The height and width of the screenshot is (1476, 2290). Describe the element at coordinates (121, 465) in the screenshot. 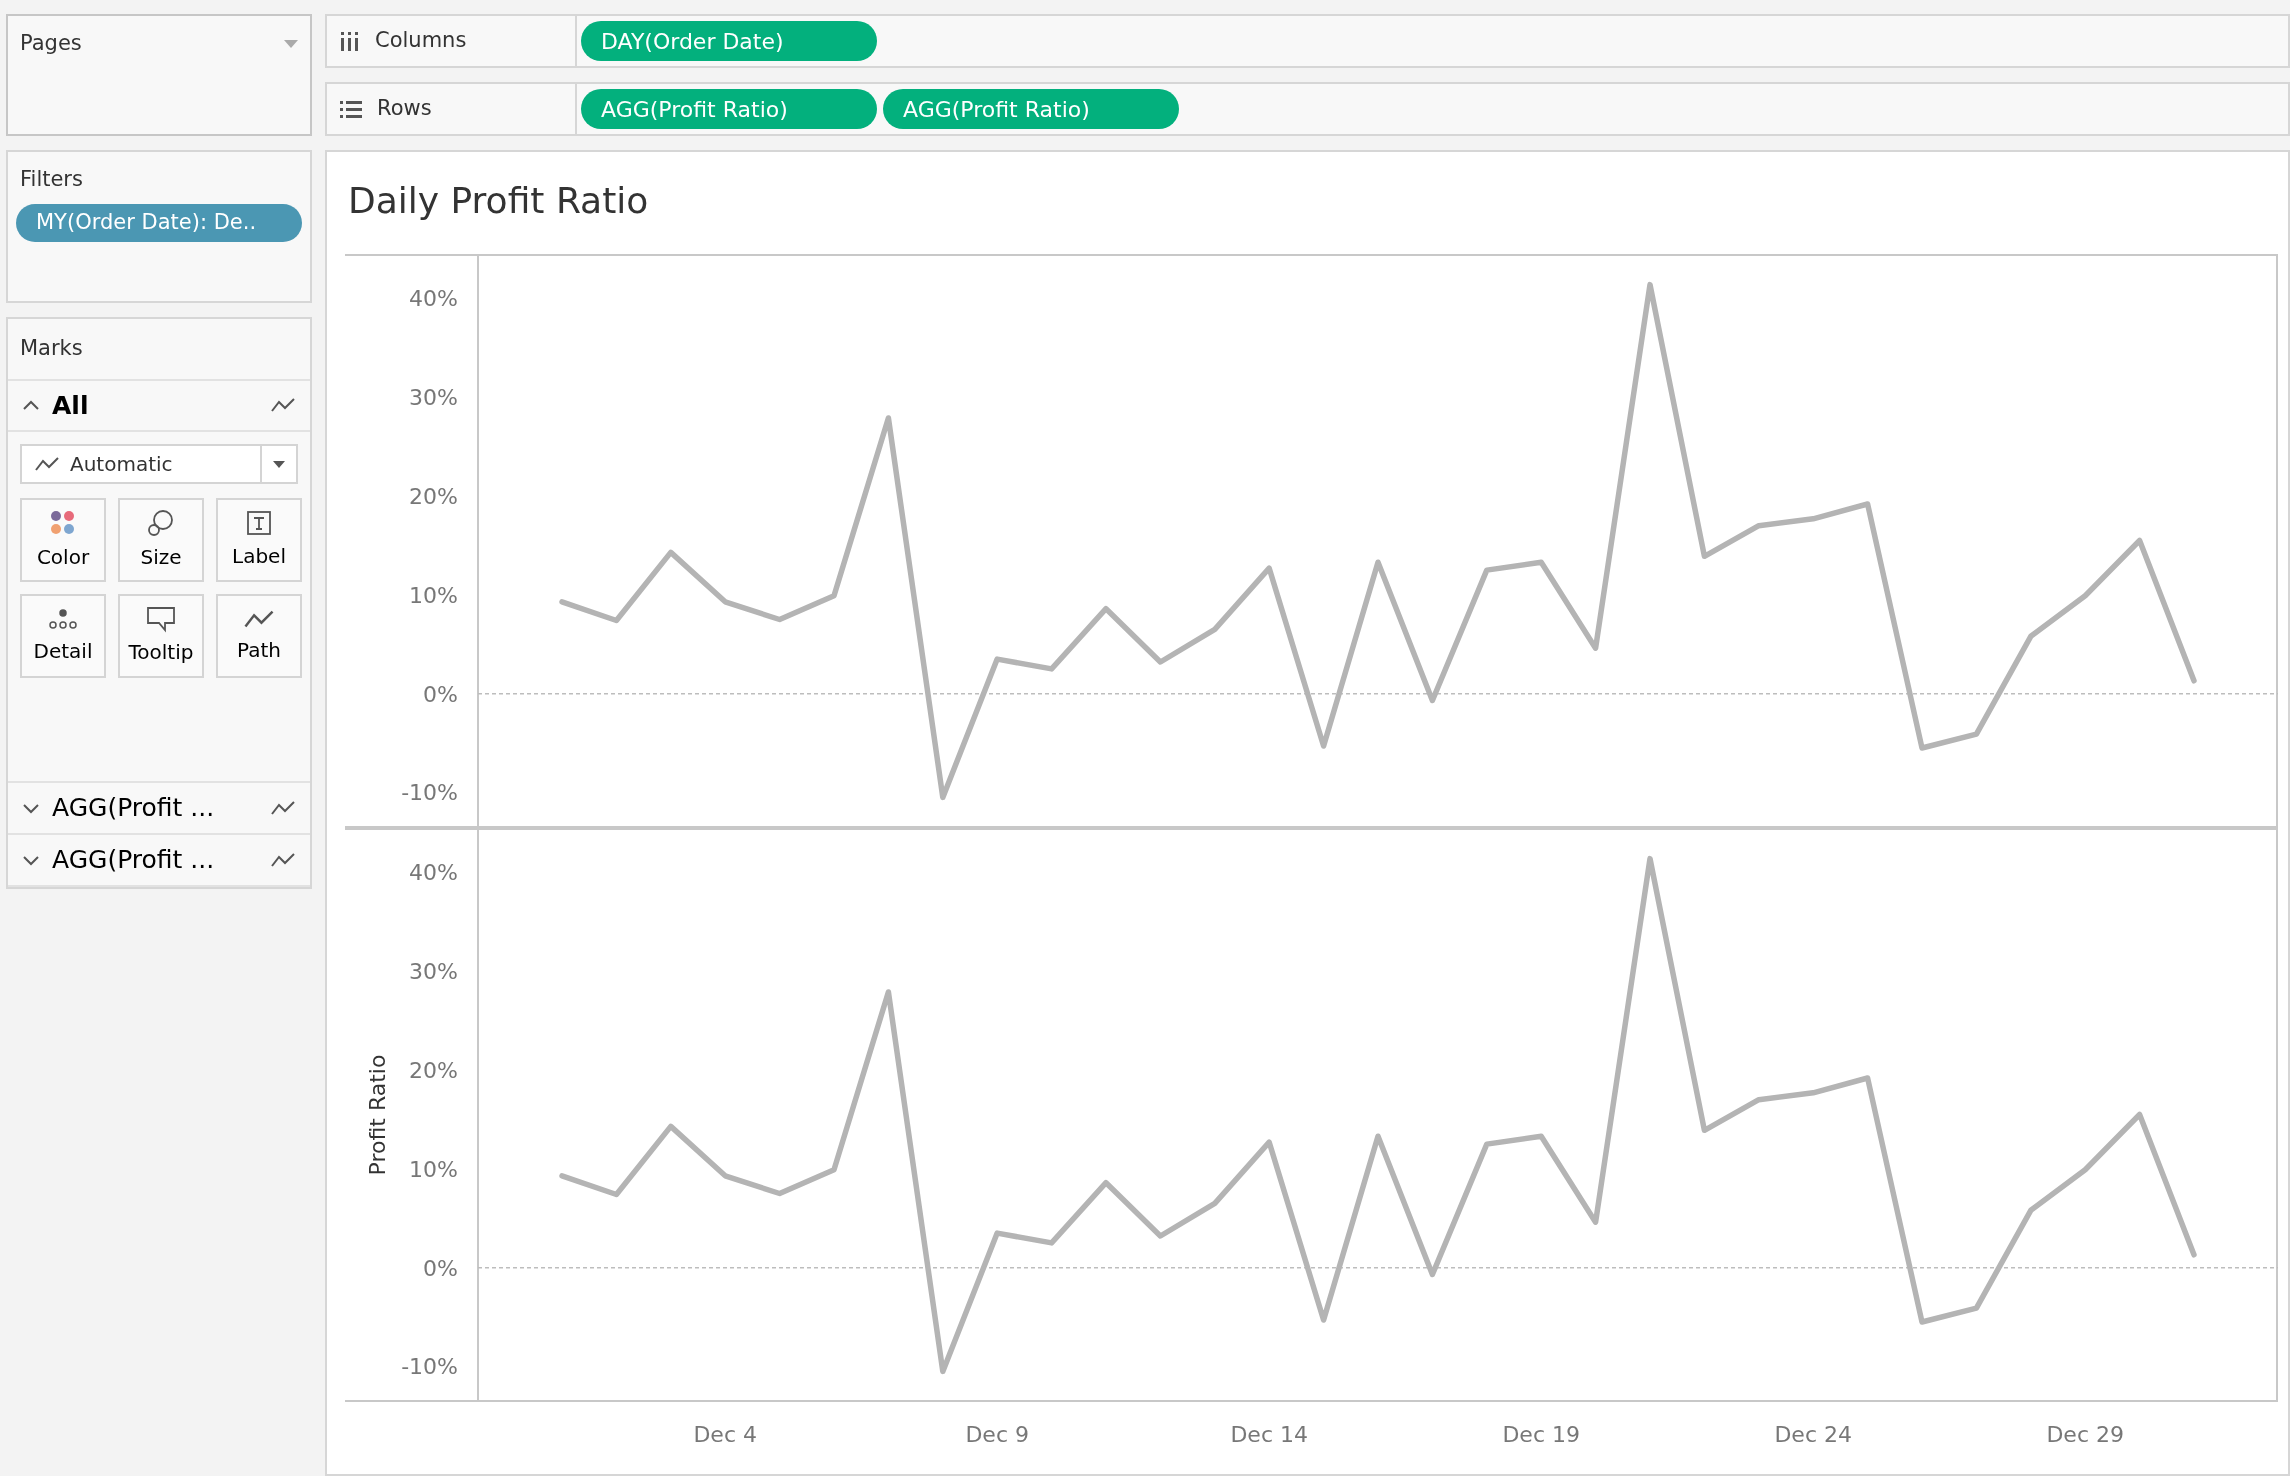

I see `mark-type-value: Automatic` at that location.